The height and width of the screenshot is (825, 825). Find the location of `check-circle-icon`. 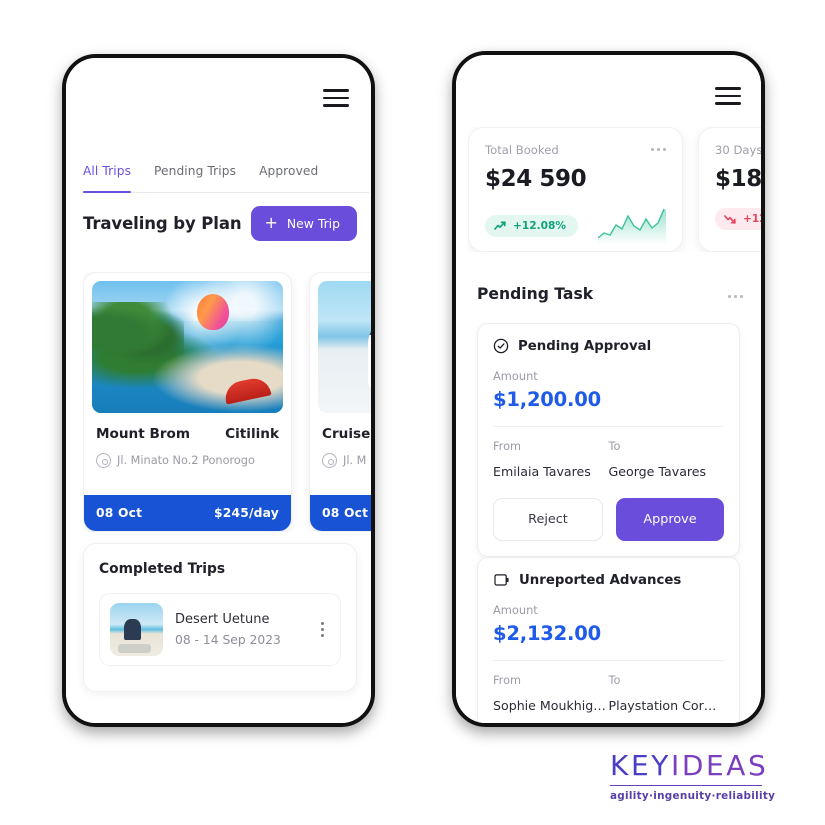

check-circle-icon is located at coordinates (501, 346).